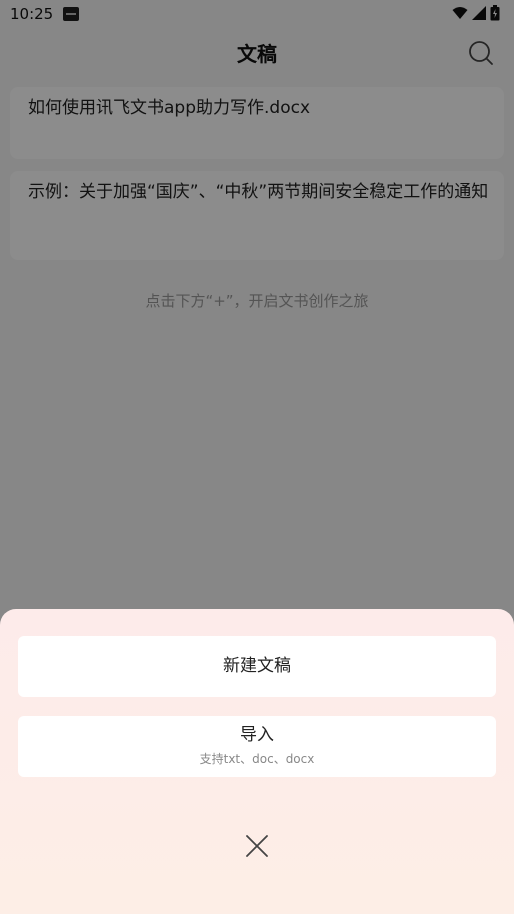  I want to click on new-document-button: 新建文稿, so click(257, 666).